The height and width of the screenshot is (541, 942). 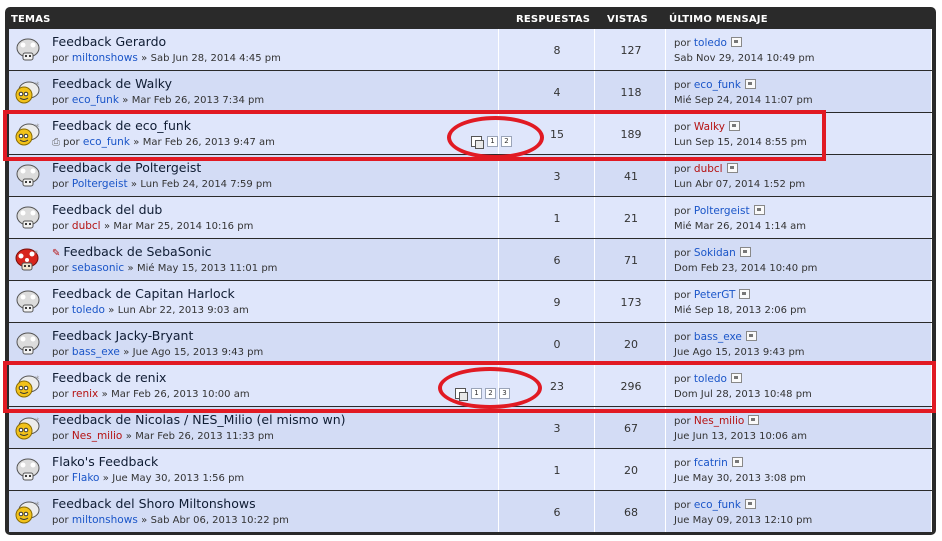 What do you see at coordinates (715, 295) in the screenshot?
I see `last-author-link: PeterGT` at bounding box center [715, 295].